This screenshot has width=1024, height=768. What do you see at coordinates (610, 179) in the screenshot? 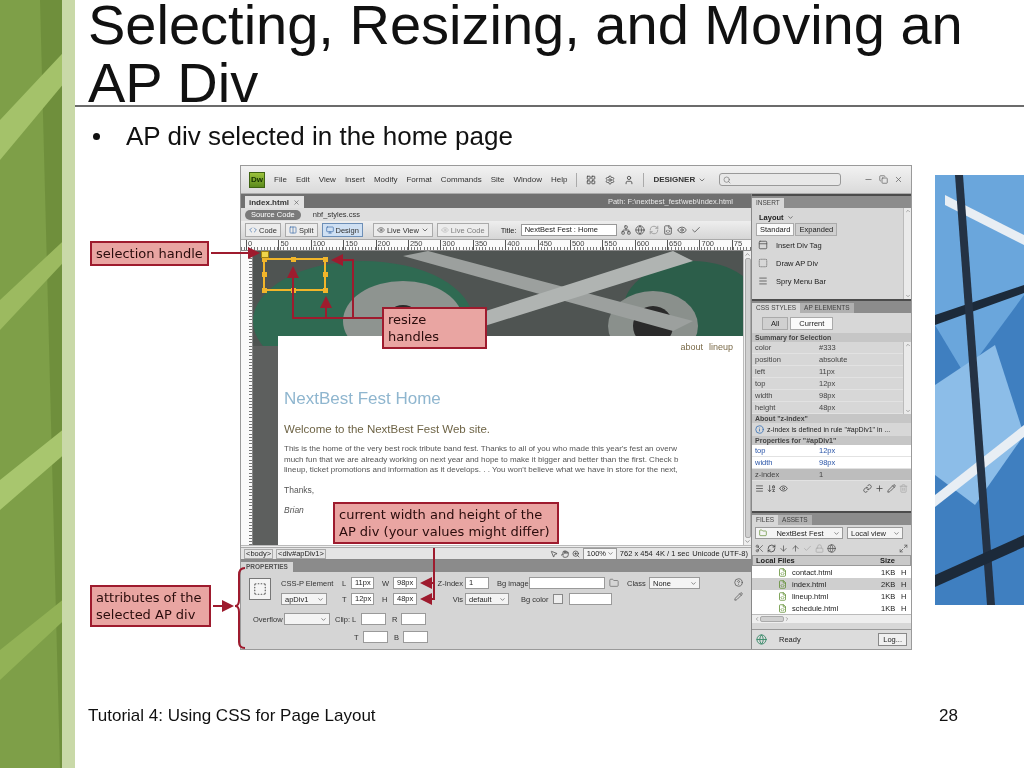
I see `settings-icon` at bounding box center [610, 179].